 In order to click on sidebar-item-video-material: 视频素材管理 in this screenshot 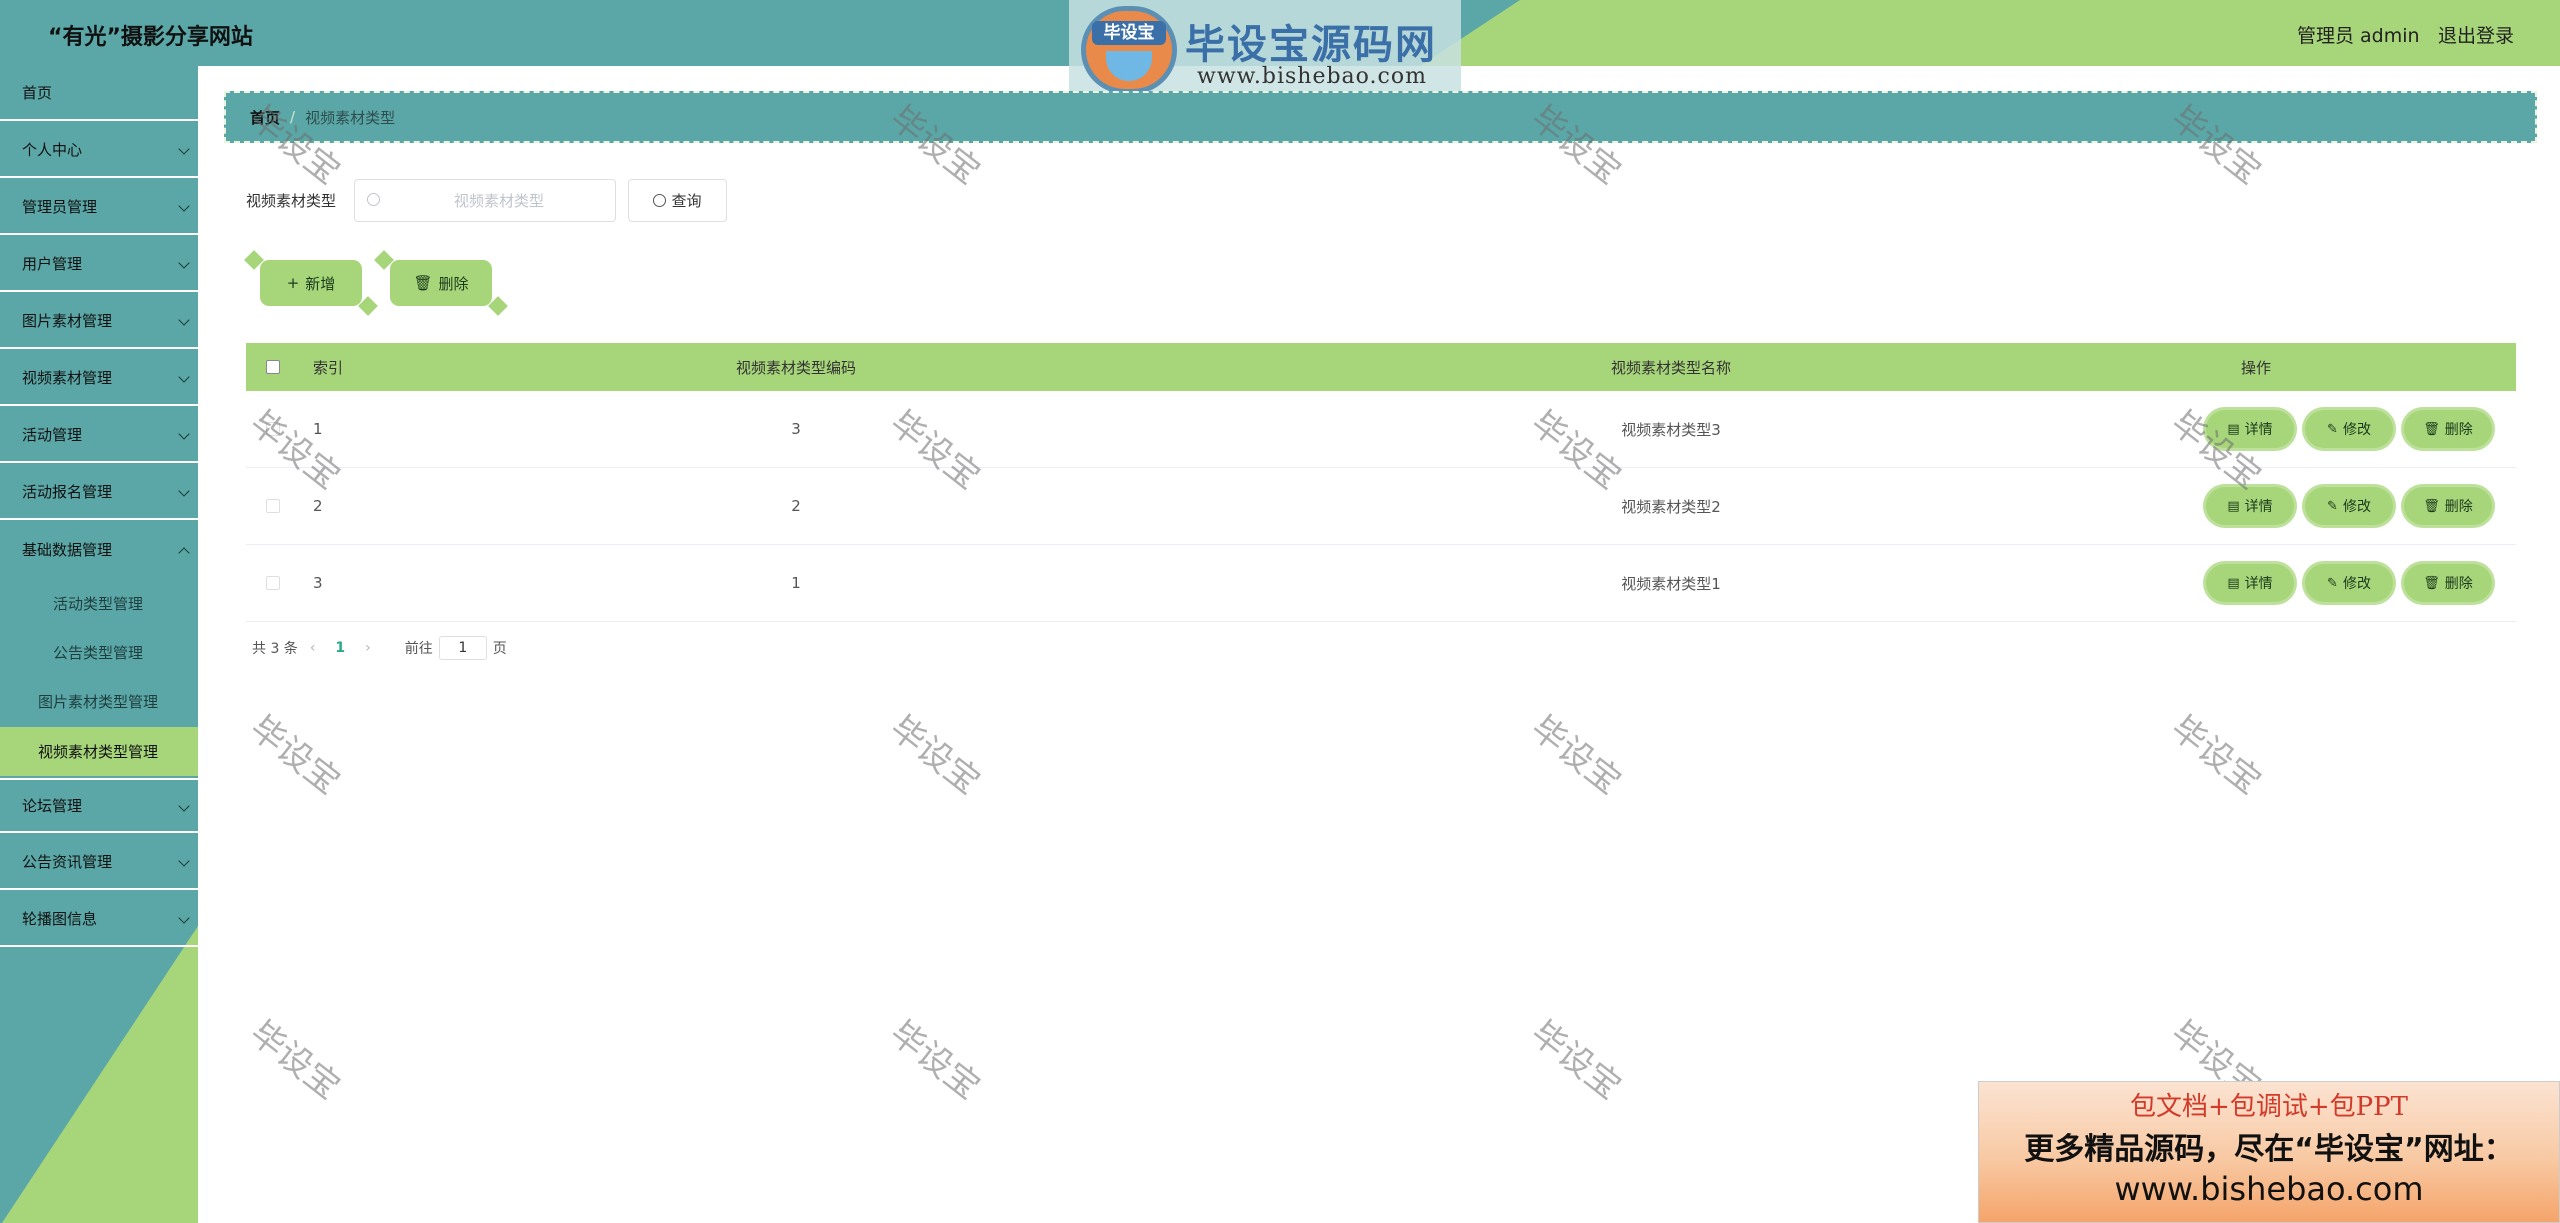, I will do `click(99, 378)`.